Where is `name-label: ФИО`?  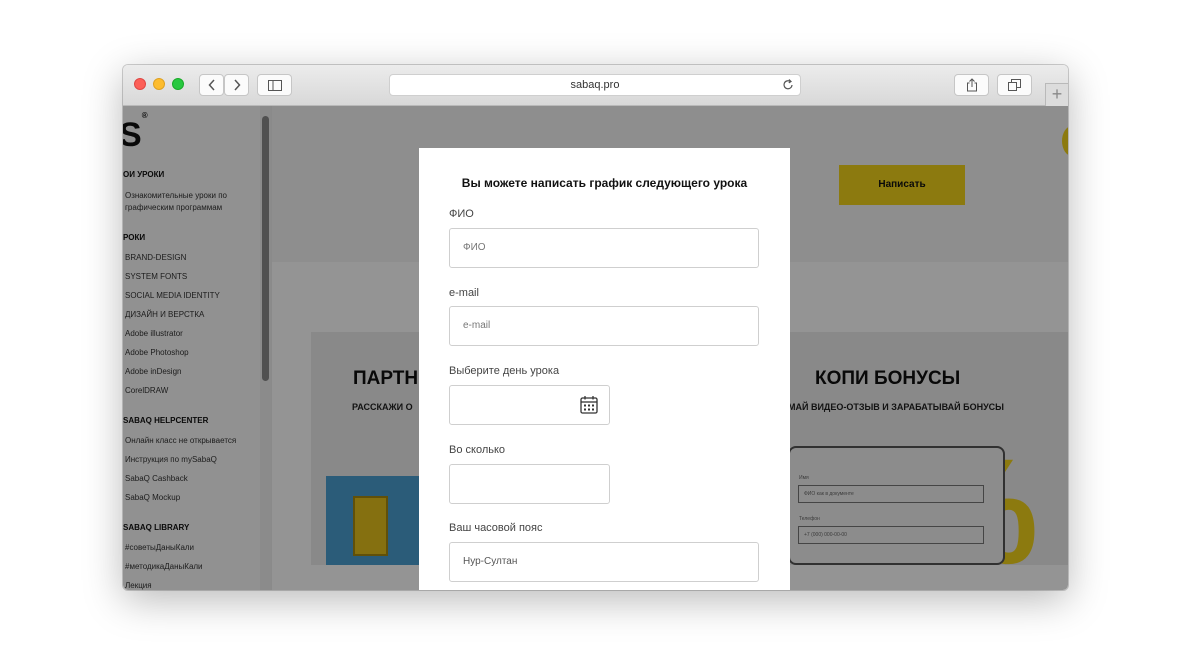 name-label: ФИО is located at coordinates (461, 214).